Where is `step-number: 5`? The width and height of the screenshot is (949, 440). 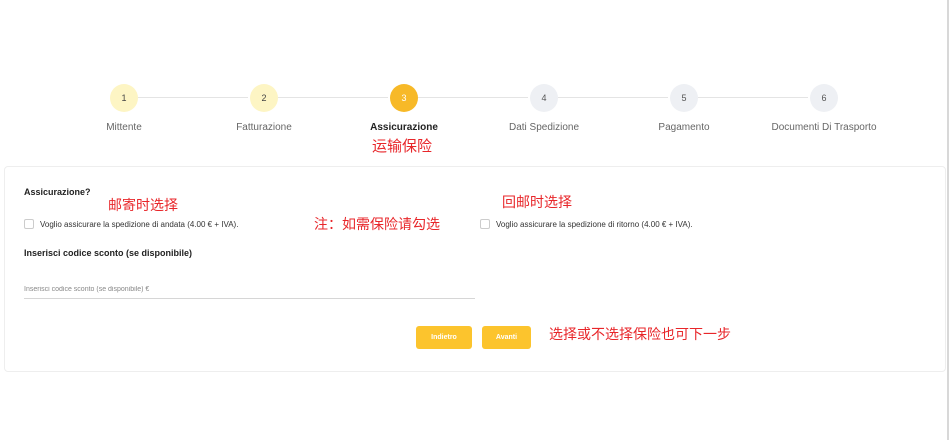 step-number: 5 is located at coordinates (684, 98).